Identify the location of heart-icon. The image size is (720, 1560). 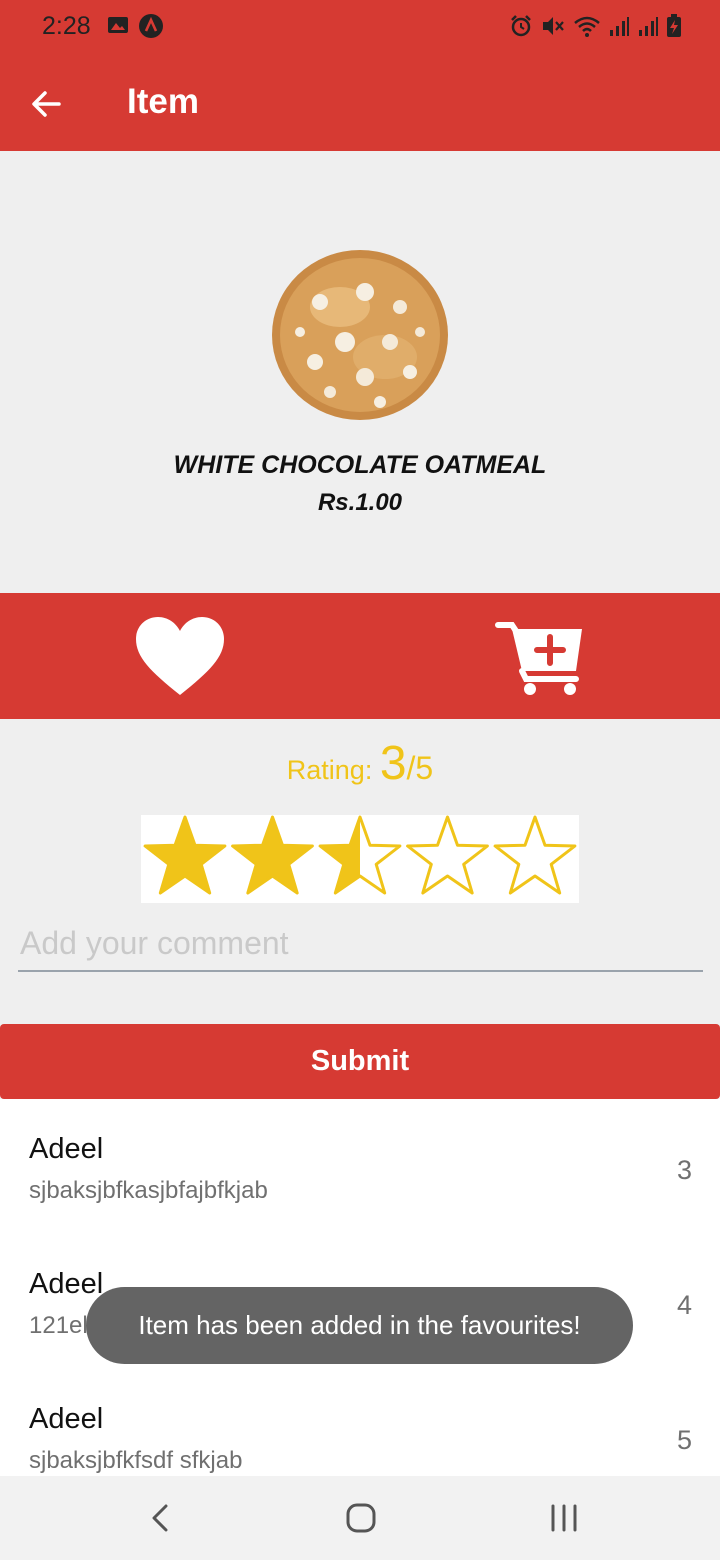
(180, 656).